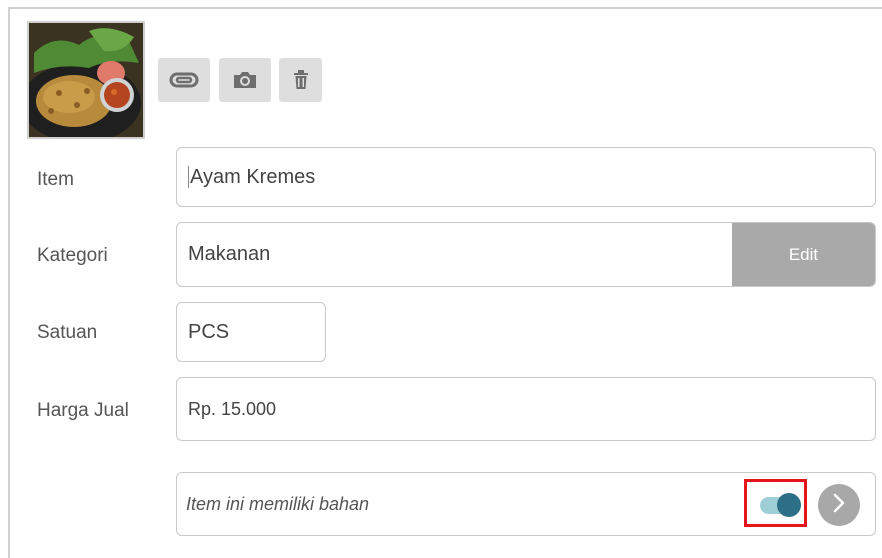 The height and width of the screenshot is (558, 882). Describe the element at coordinates (72, 255) in the screenshot. I see `kategori-label: Kategori` at that location.